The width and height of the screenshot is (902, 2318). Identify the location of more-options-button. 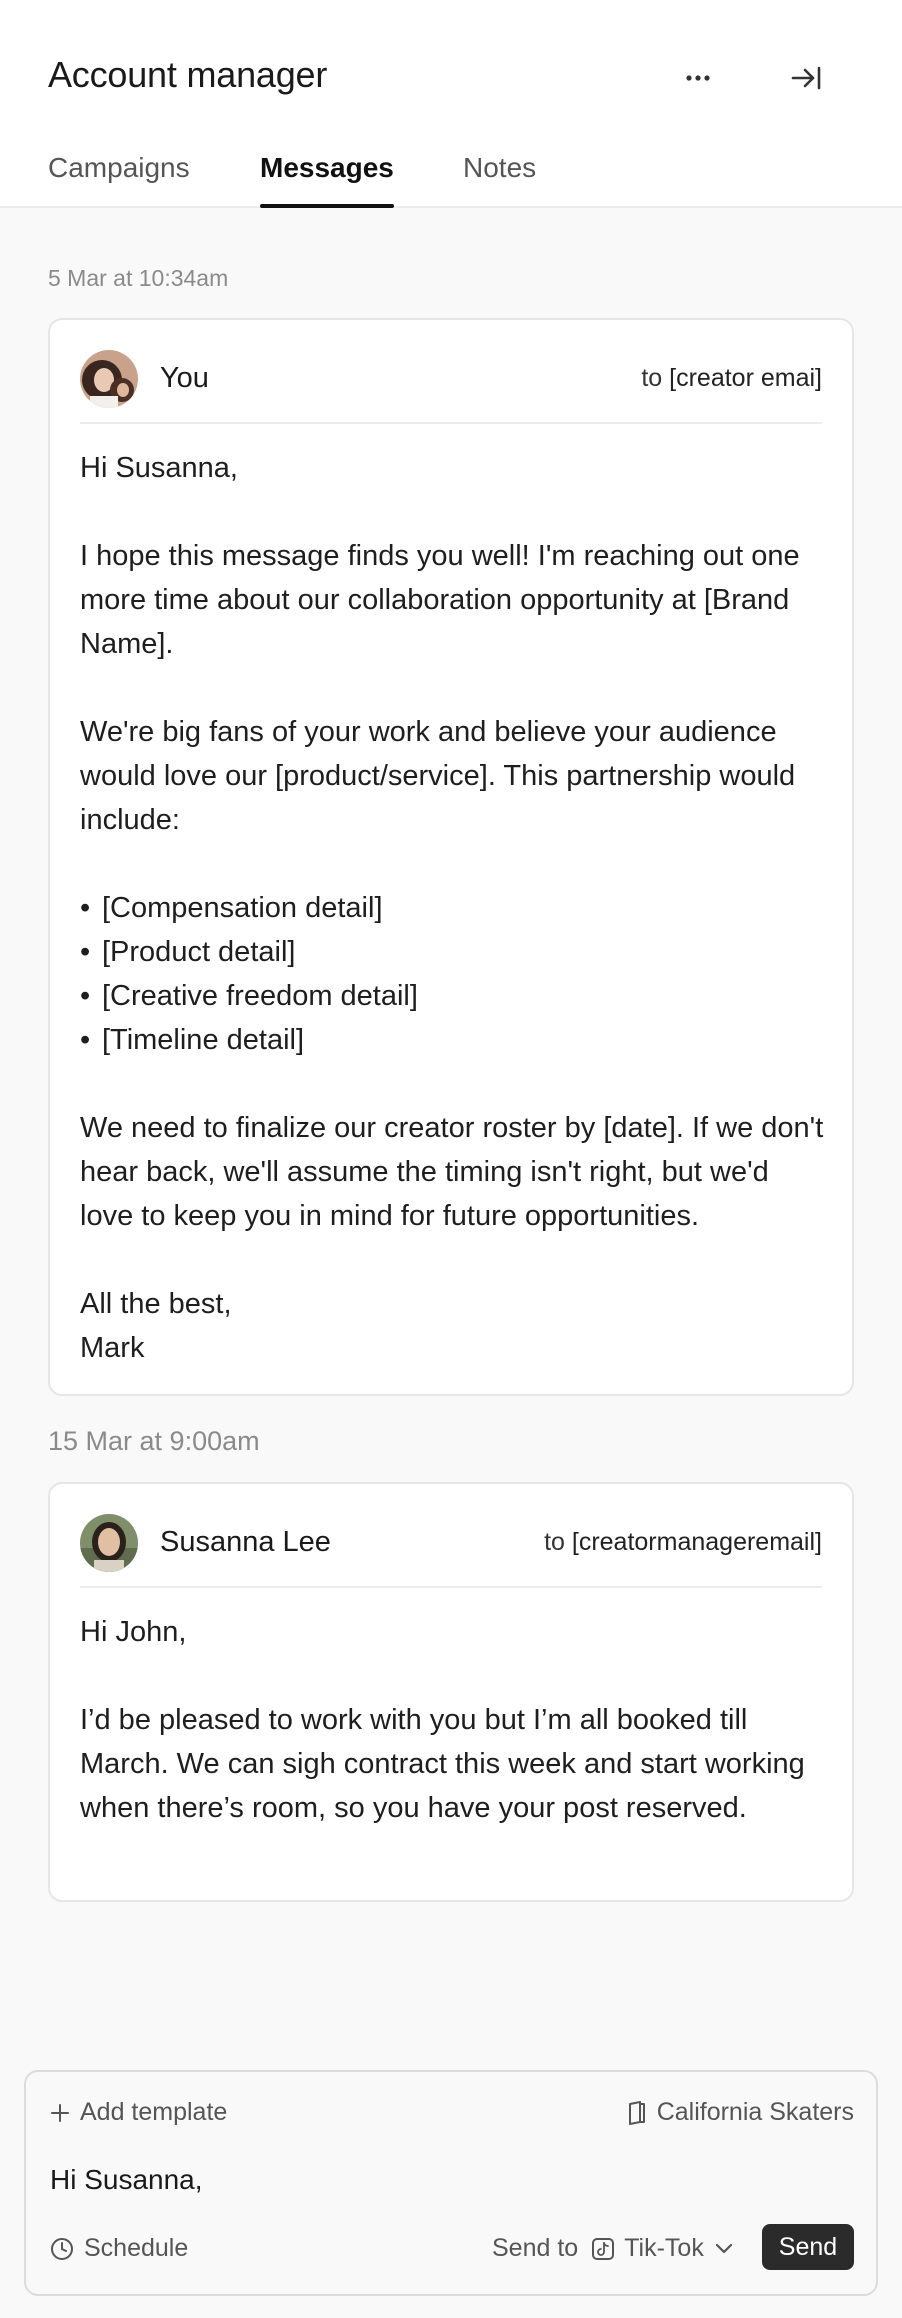
(698, 78).